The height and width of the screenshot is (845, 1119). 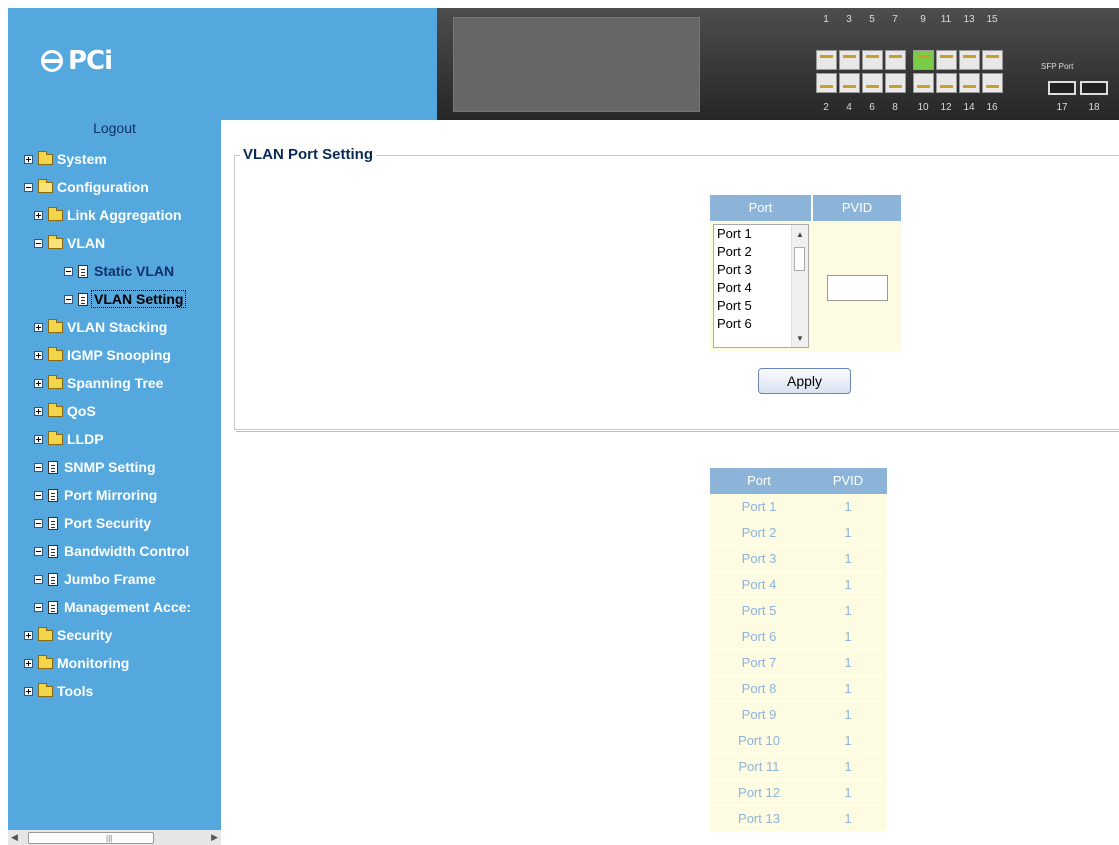 I want to click on port-cell: Port 10, so click(x=759, y=740).